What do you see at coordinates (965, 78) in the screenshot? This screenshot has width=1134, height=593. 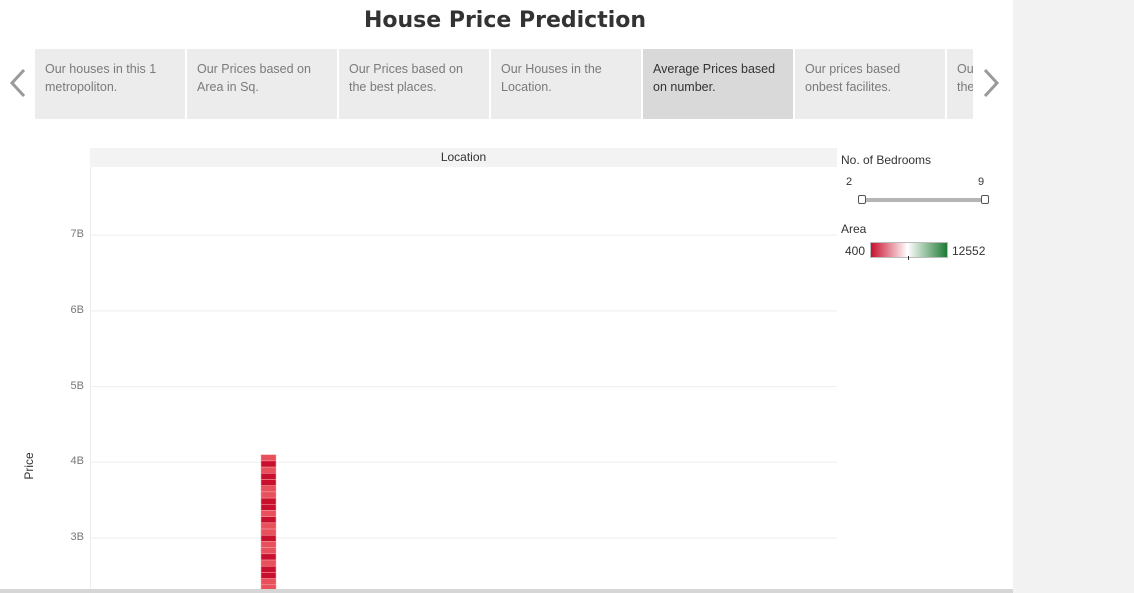 I see `story-tab-label: Our prices based on the best places.` at bounding box center [965, 78].